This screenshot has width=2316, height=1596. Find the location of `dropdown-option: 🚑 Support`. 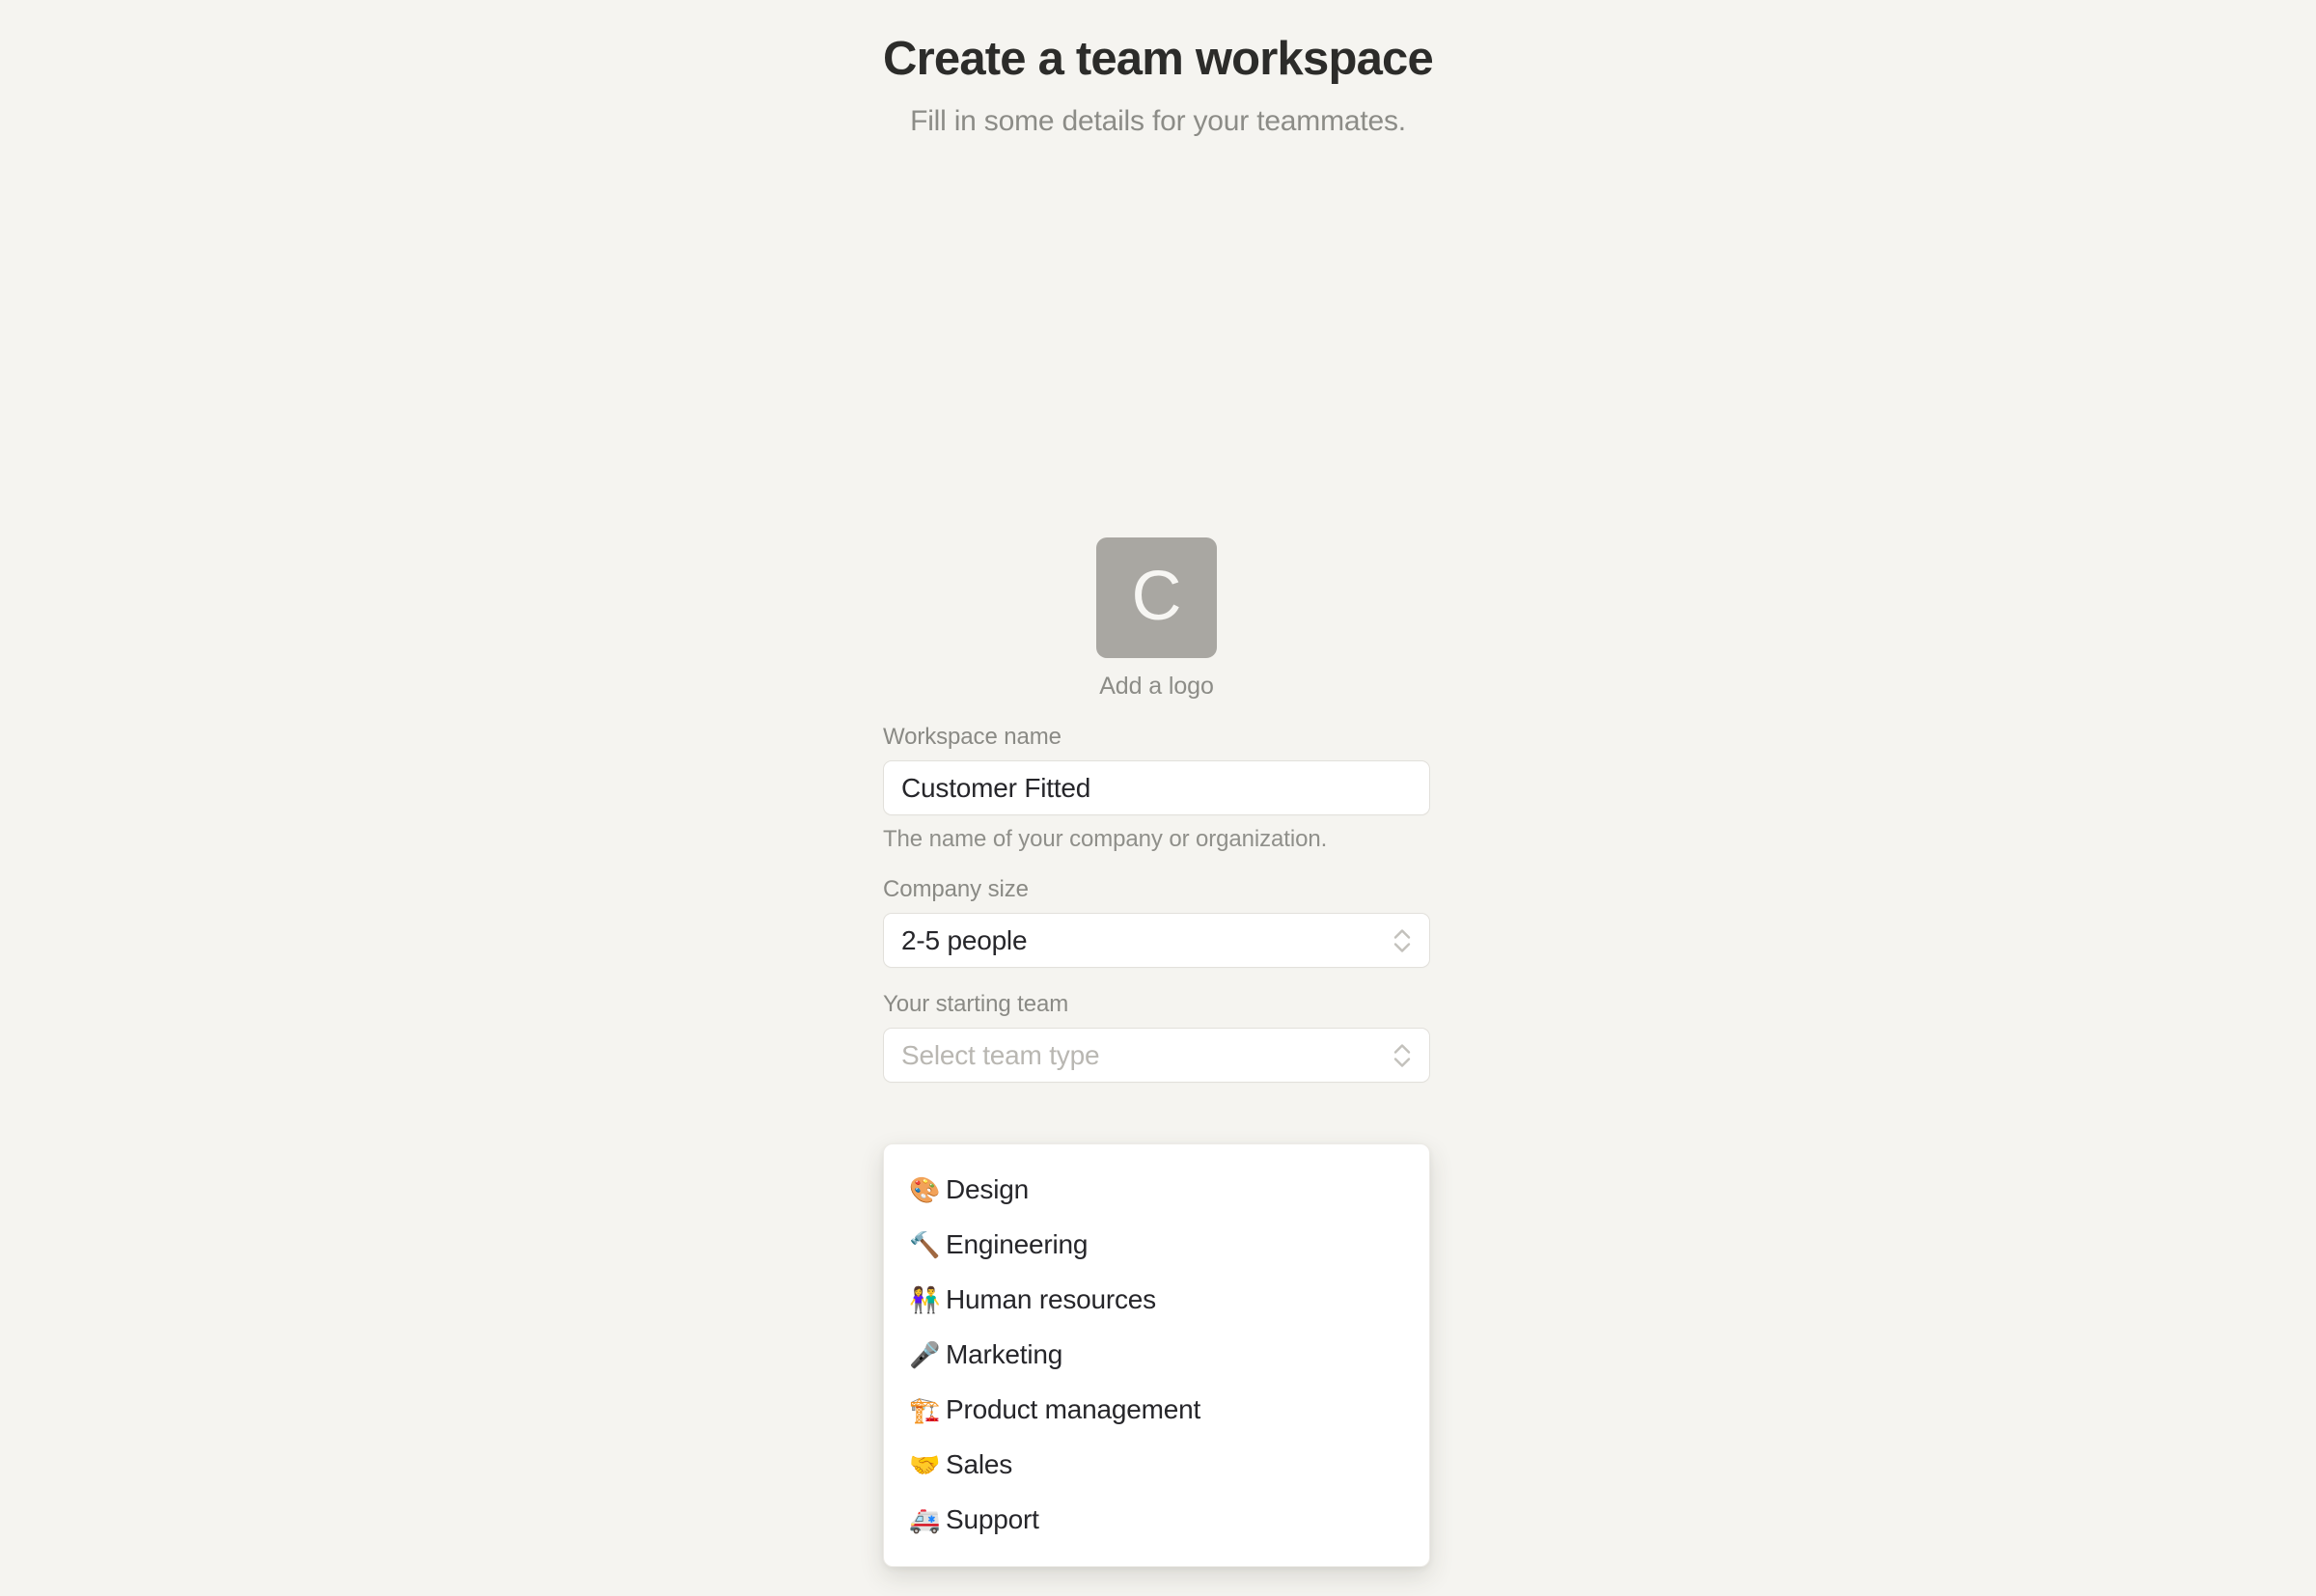

dropdown-option: 🚑 Support is located at coordinates (1156, 1520).